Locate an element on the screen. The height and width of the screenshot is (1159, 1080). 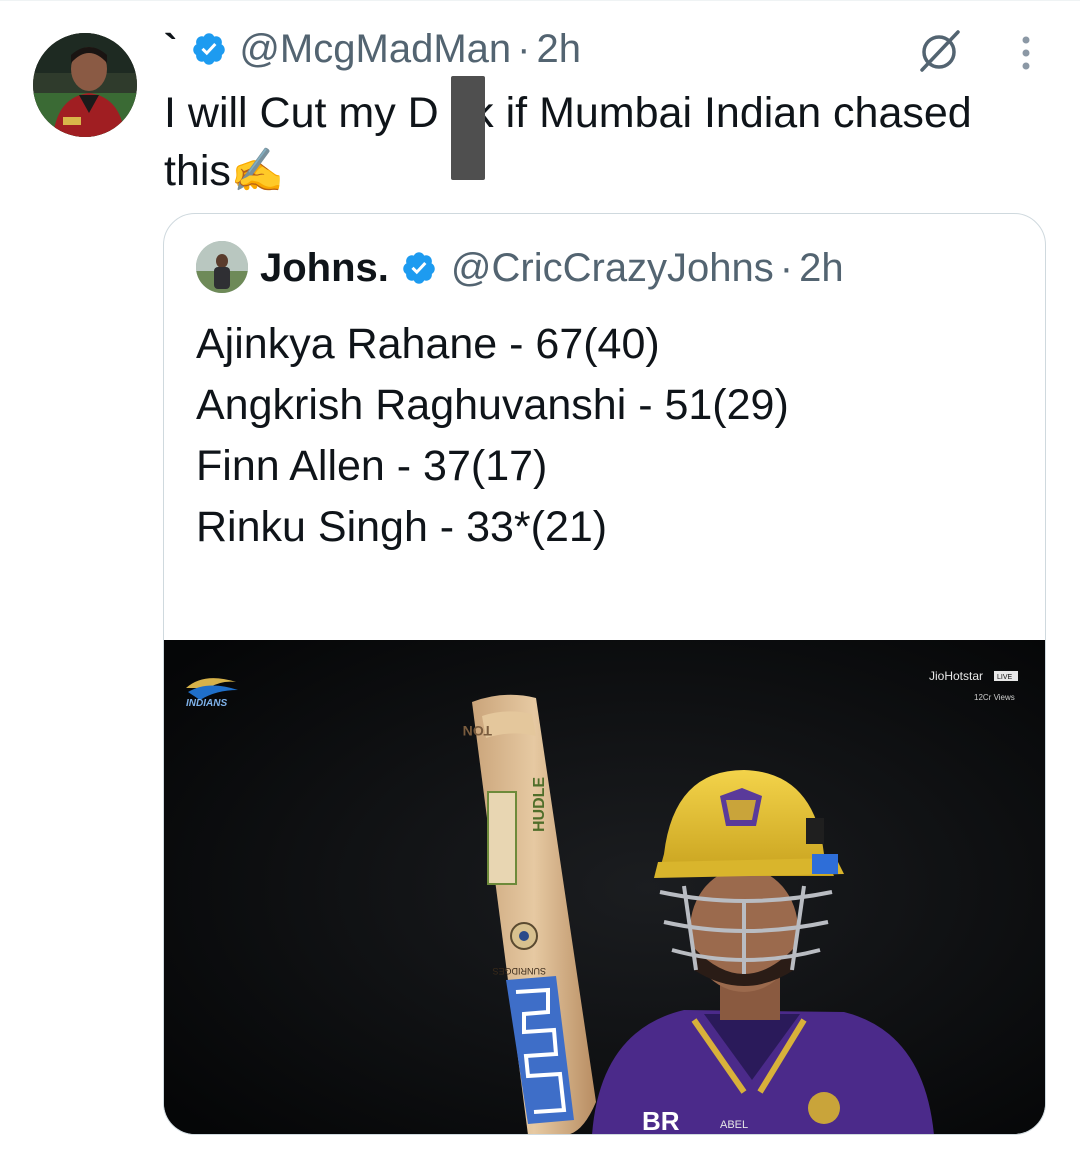
quoted-handle: @CricCrazyJohns is located at coordinates (612, 268).